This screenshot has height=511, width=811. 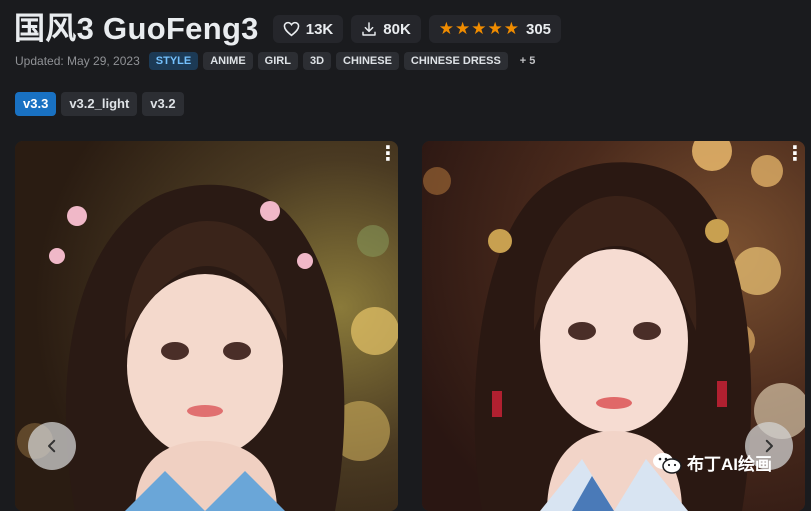 I want to click on more-tags-button: + 5, so click(x=528, y=61).